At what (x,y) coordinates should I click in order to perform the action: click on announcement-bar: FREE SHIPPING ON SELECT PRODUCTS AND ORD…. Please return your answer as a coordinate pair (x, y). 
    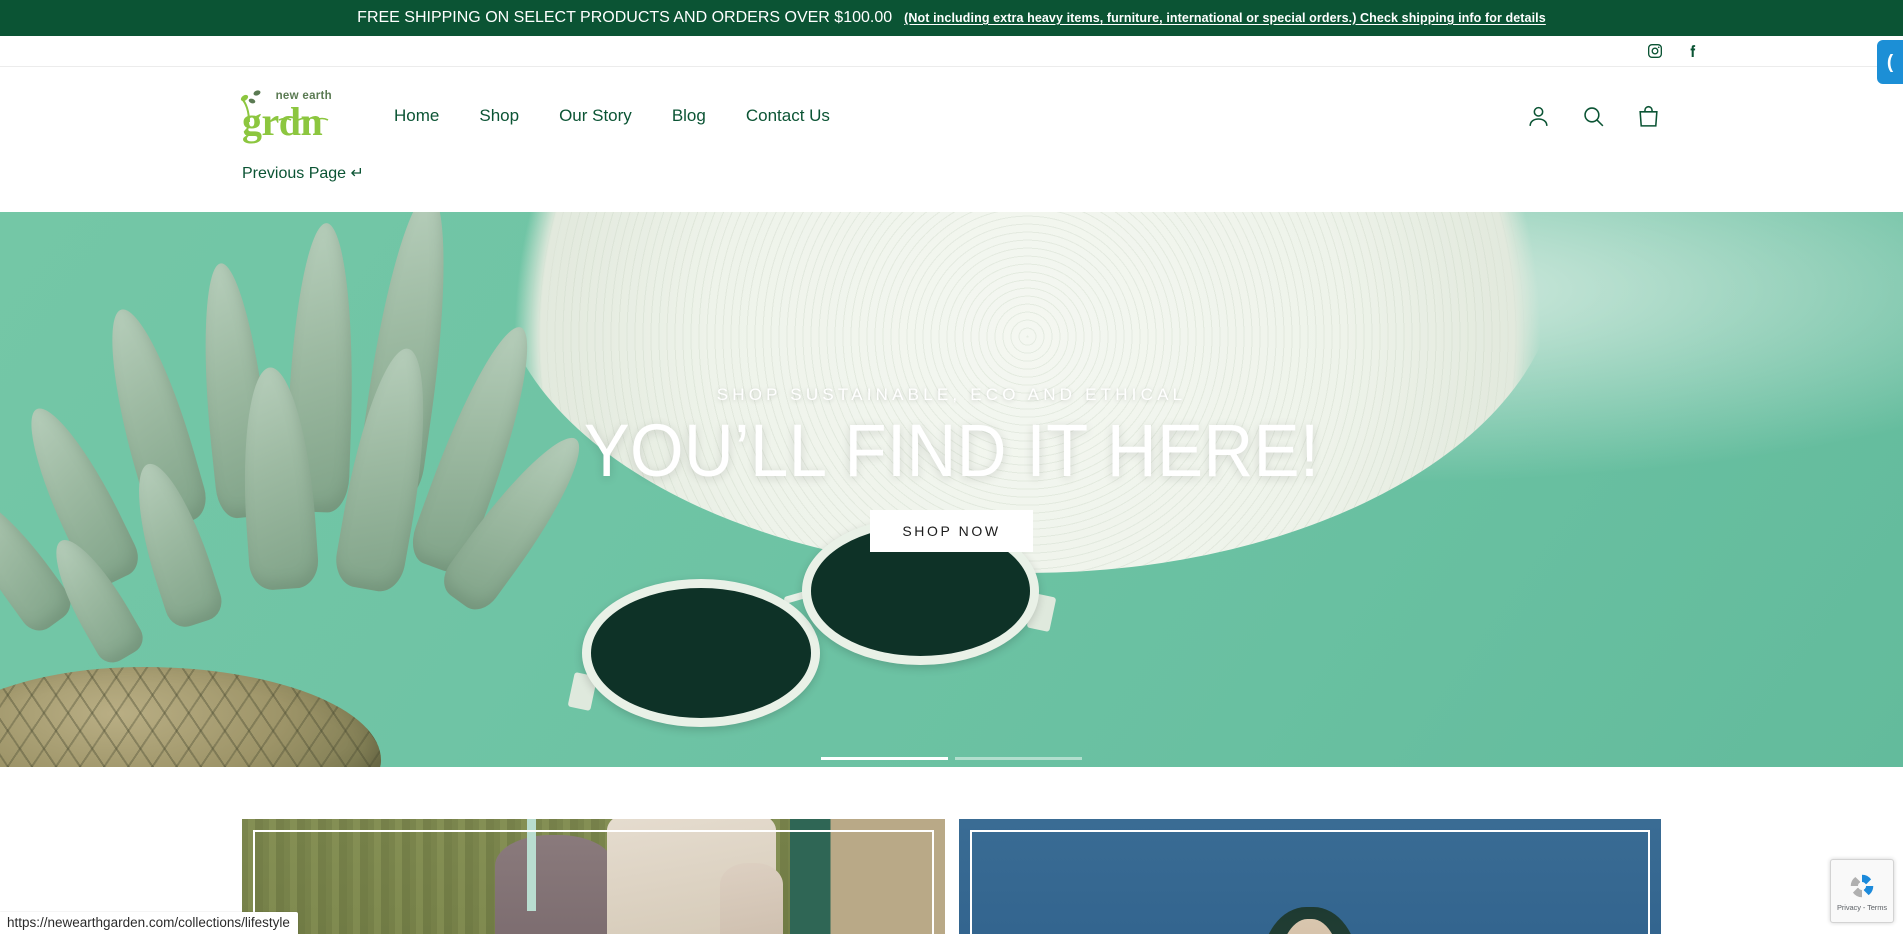
    Looking at the image, I should click on (951, 18).